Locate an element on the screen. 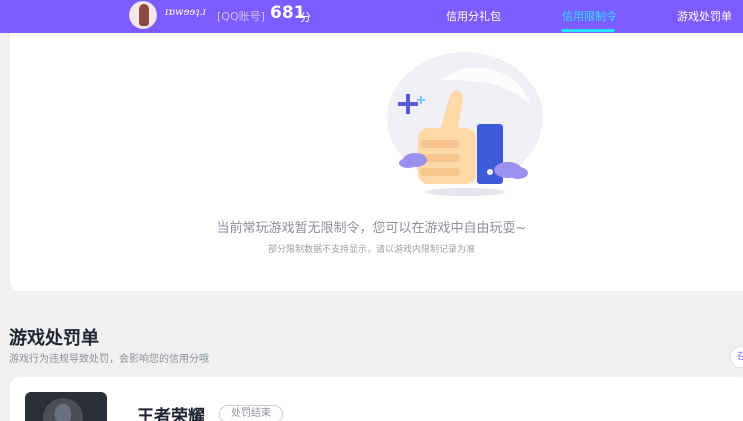 This screenshot has width=743, height=421. avatar-figure is located at coordinates (144, 15).